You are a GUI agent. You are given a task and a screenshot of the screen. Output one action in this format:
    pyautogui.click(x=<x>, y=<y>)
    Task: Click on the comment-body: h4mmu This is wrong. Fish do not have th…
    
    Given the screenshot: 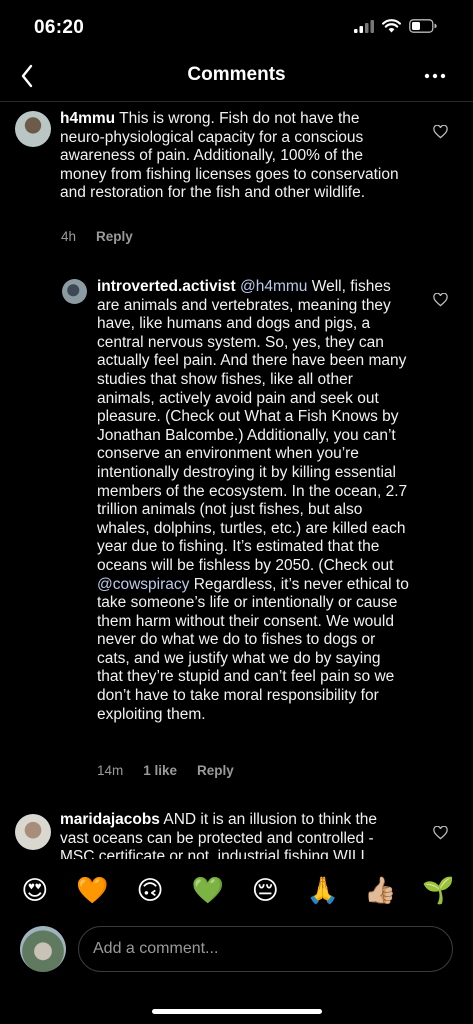 What is the action you would take?
    pyautogui.click(x=232, y=156)
    